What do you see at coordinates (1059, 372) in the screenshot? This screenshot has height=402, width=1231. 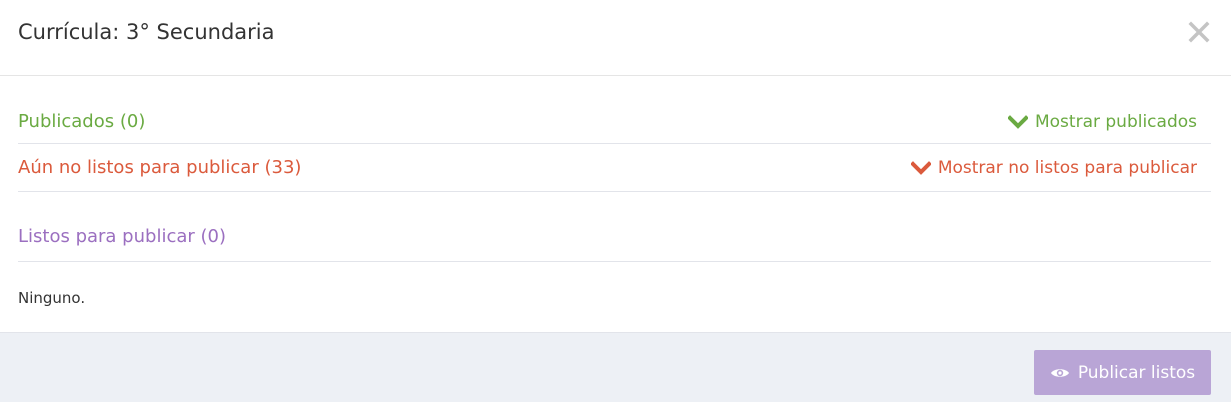 I see `eye-icon` at bounding box center [1059, 372].